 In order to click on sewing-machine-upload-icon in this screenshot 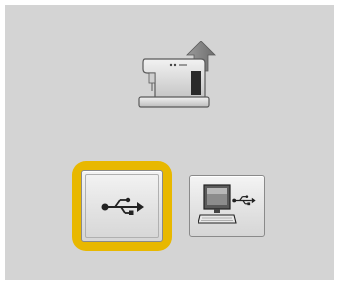, I will do `click(177, 74)`.